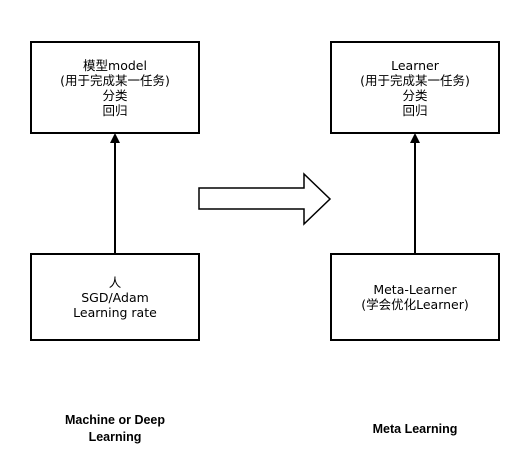 Image resolution: width=519 pixels, height=473 pixels. Describe the element at coordinates (415, 110) in the screenshot. I see `learner-box-line: 回归` at that location.